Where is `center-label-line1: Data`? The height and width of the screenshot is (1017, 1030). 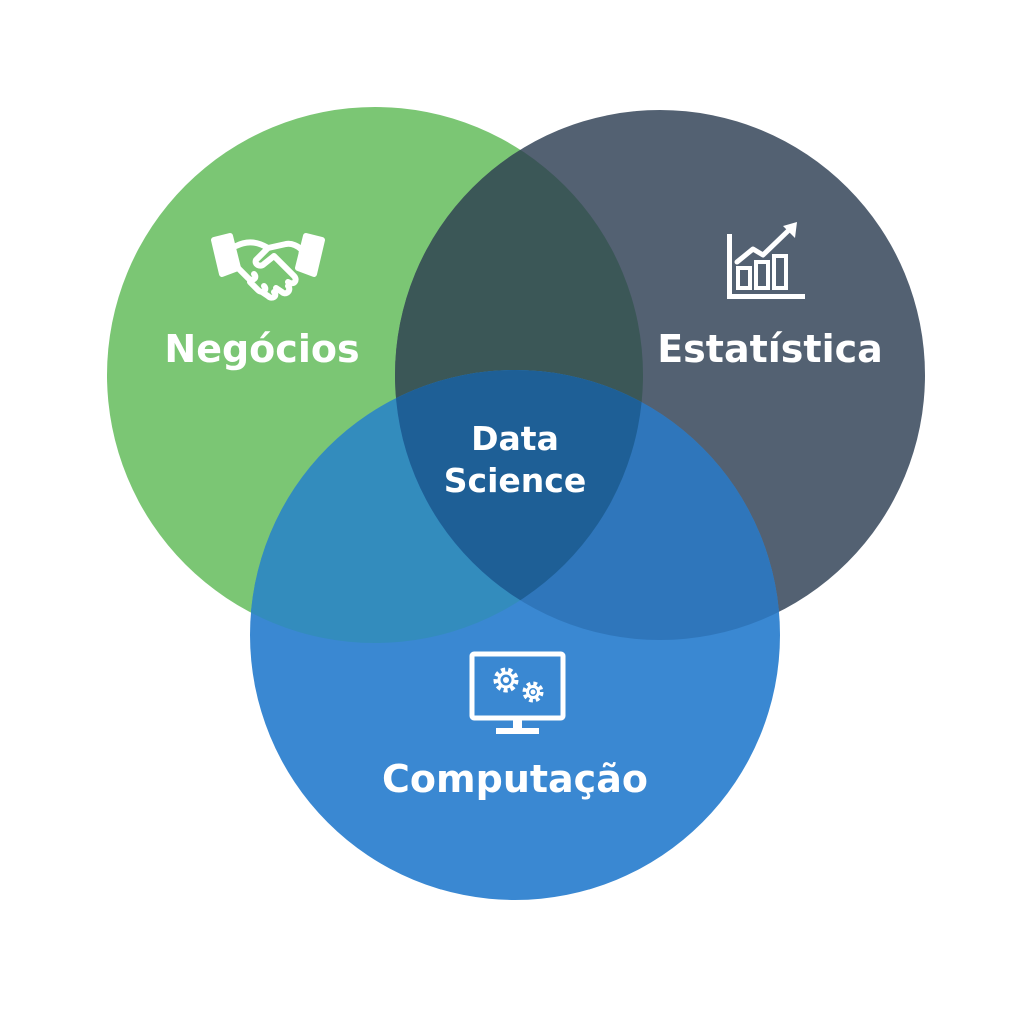
center-label-line1: Data is located at coordinates (515, 438).